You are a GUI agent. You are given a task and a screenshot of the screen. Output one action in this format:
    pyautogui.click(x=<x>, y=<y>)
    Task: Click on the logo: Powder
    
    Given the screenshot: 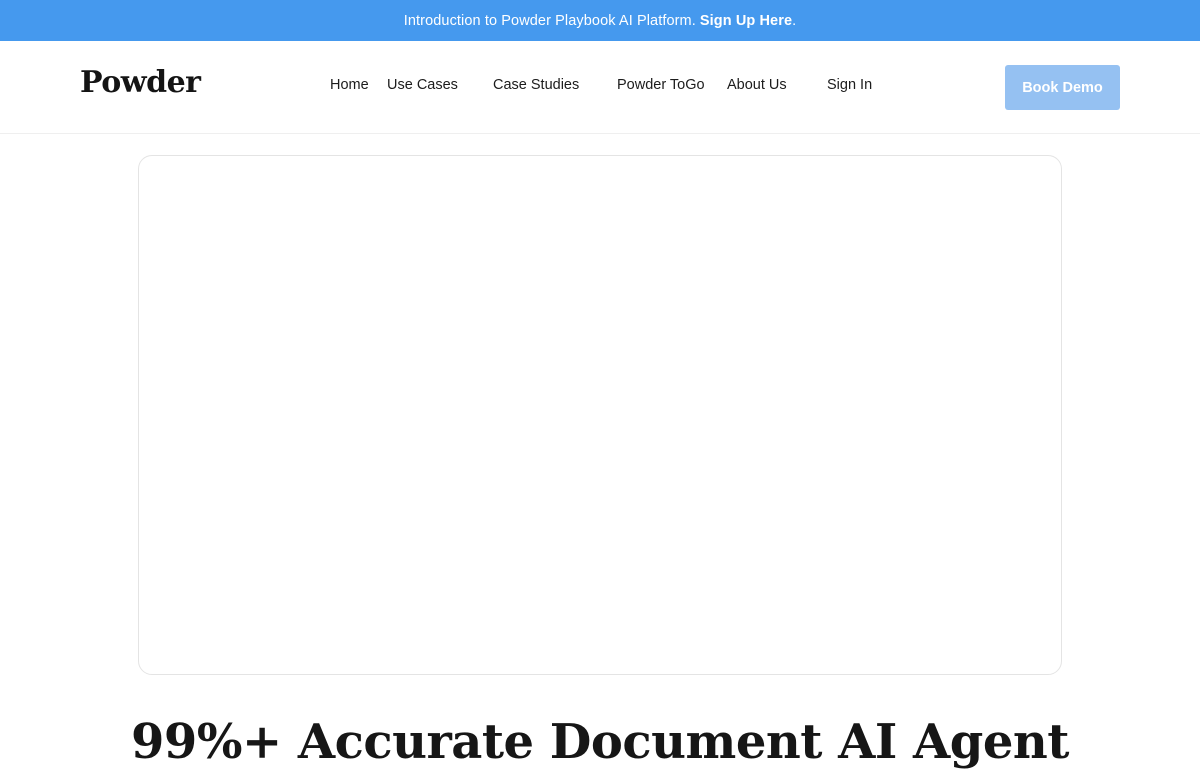 What is the action you would take?
    pyautogui.click(x=140, y=82)
    